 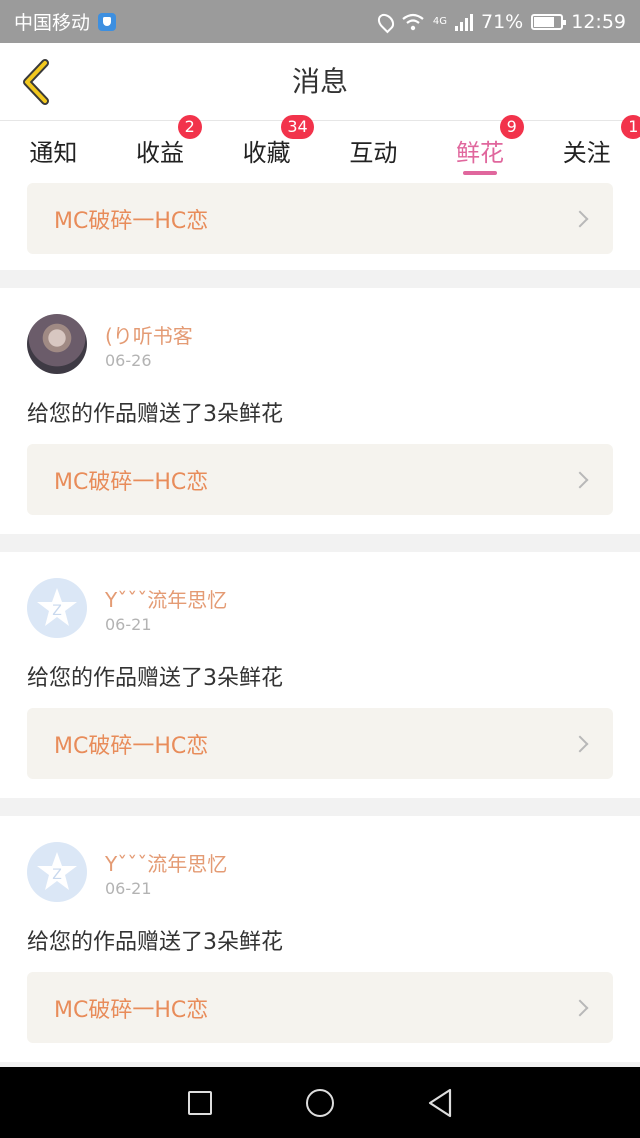 What do you see at coordinates (52, 23) in the screenshot?
I see `carrier-label: 中国移动` at bounding box center [52, 23].